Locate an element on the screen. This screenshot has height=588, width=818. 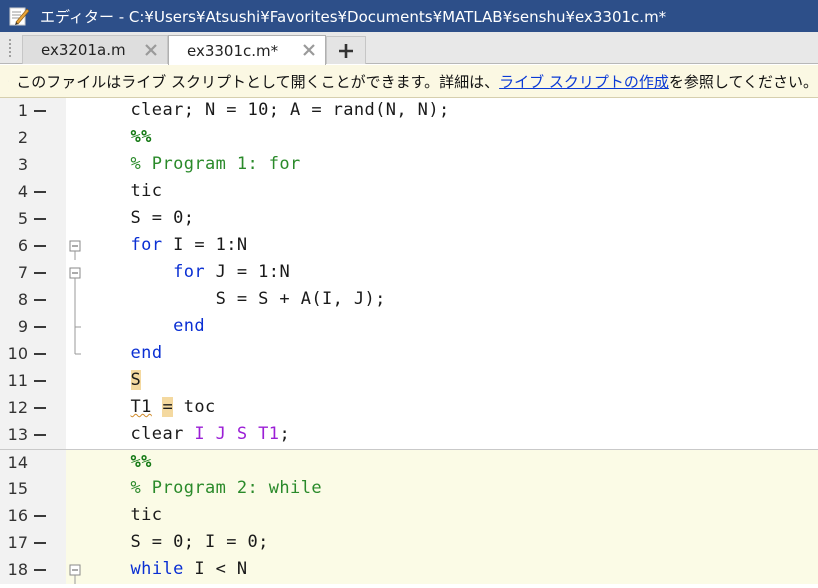
editor-pencil-icon is located at coordinates (19, 16).